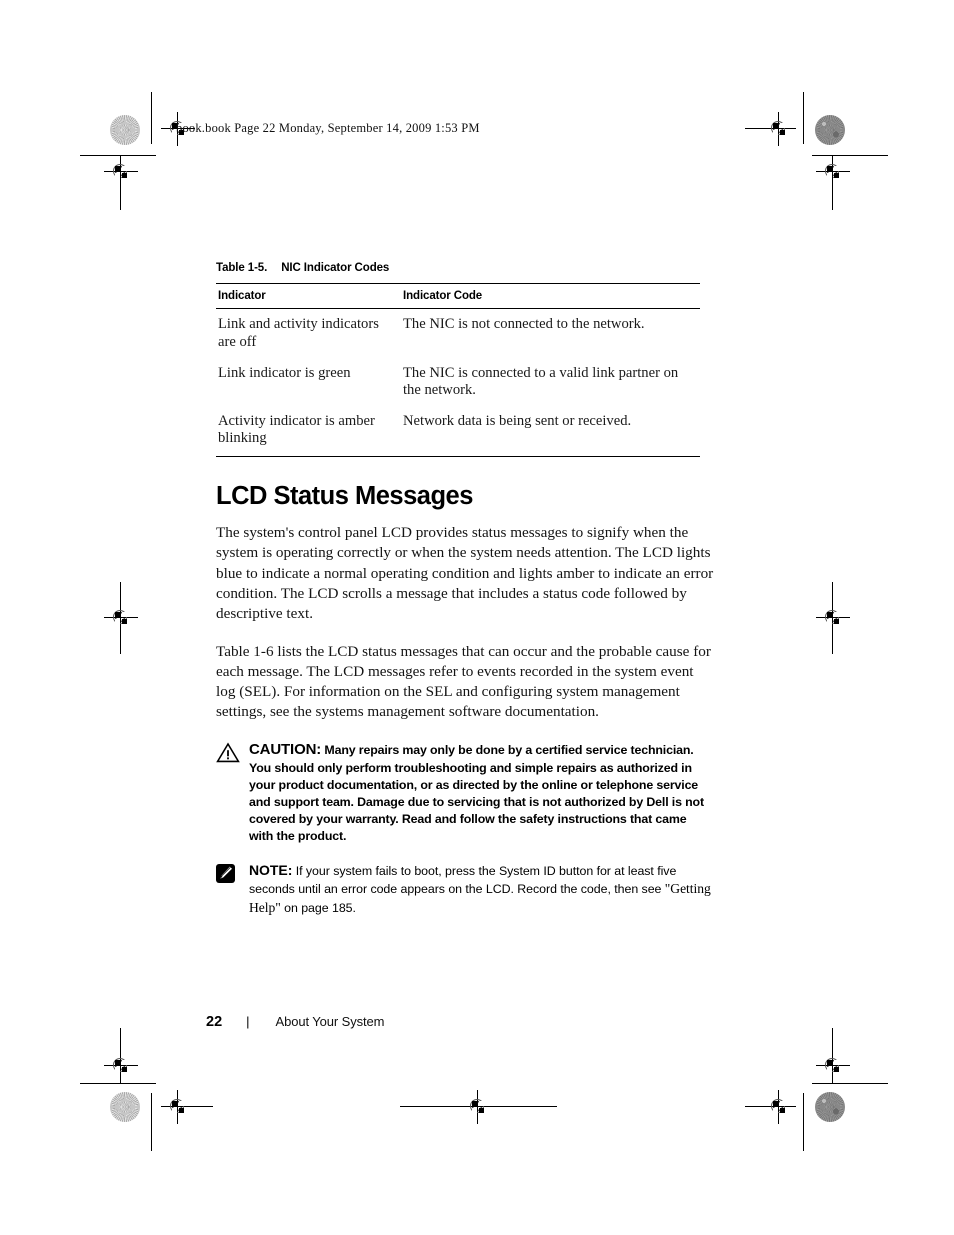  Describe the element at coordinates (271, 870) in the screenshot. I see `note-keyword: NOTE:` at that location.